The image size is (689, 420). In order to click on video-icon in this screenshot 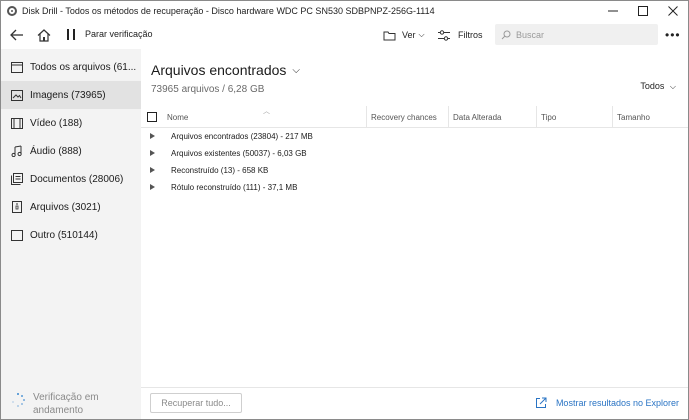, I will do `click(17, 123)`.